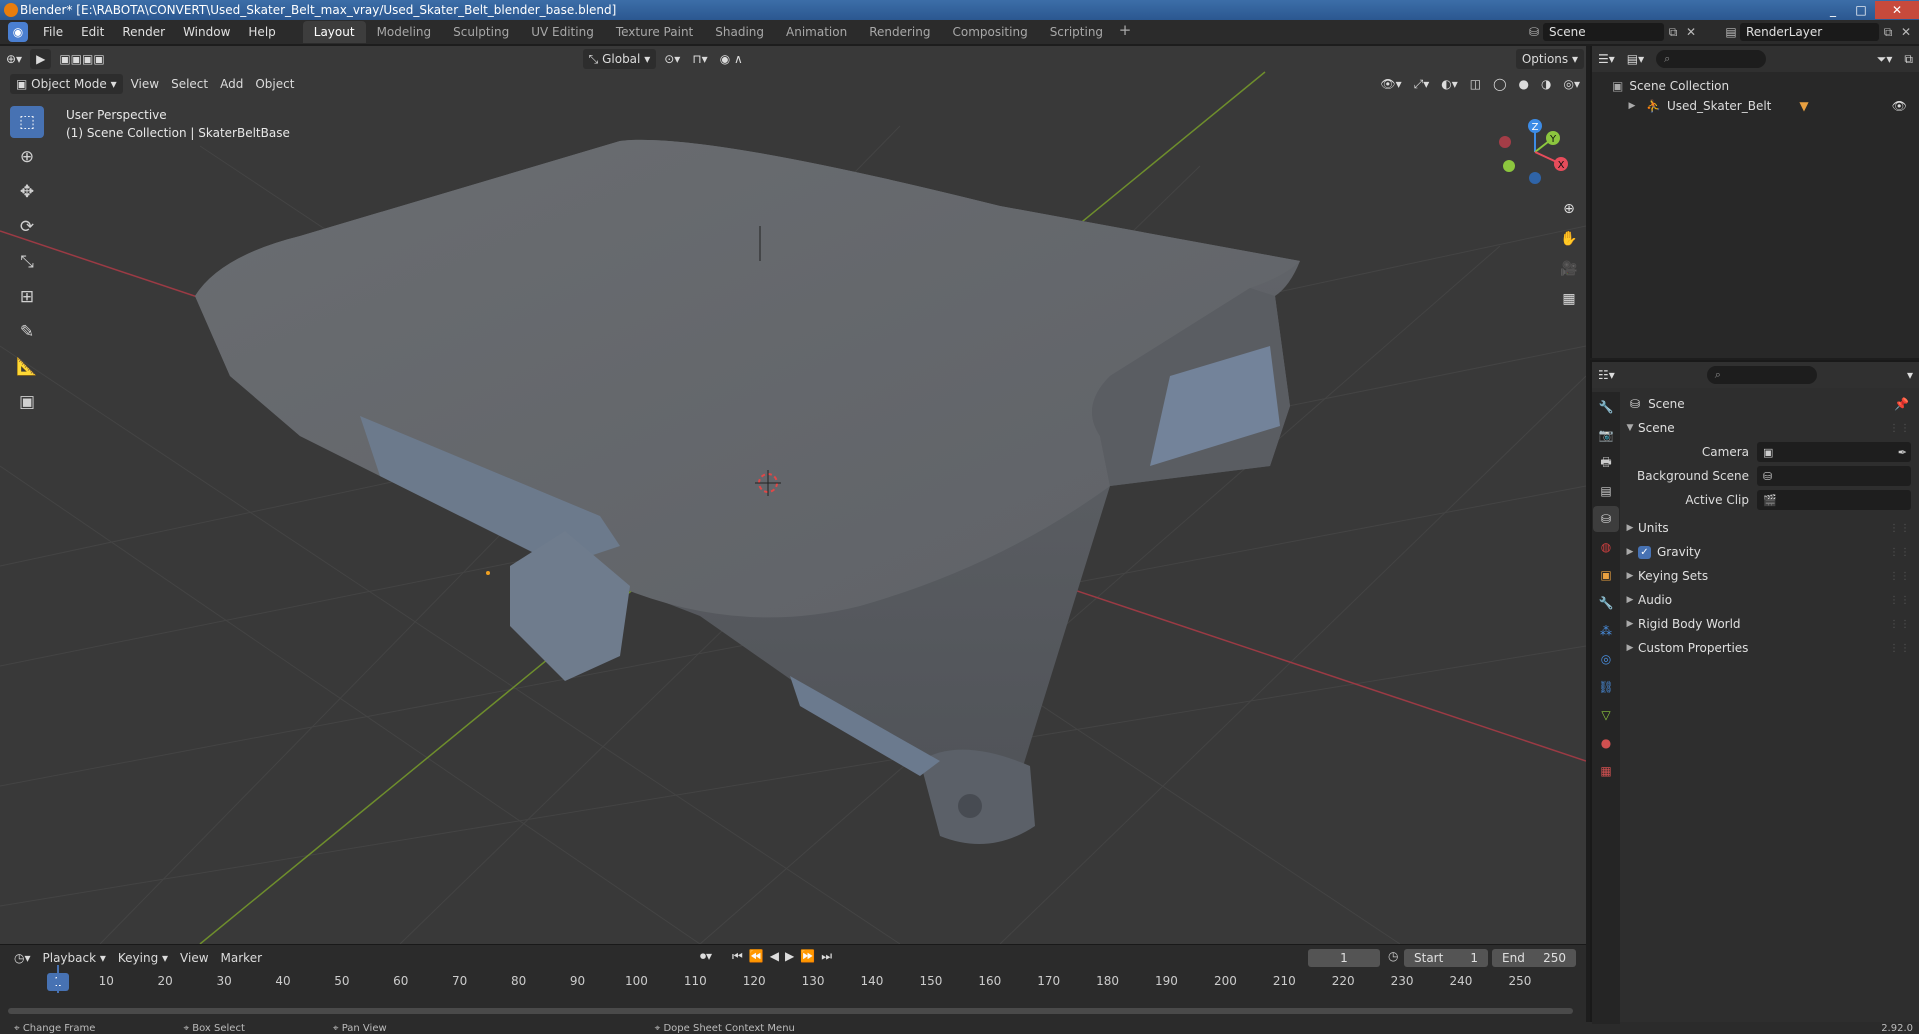 Image resolution: width=1919 pixels, height=1034 pixels. Describe the element at coordinates (1770, 600) in the screenshot. I see `audio-panel-header: ▶ Audio ⋮⋮` at that location.